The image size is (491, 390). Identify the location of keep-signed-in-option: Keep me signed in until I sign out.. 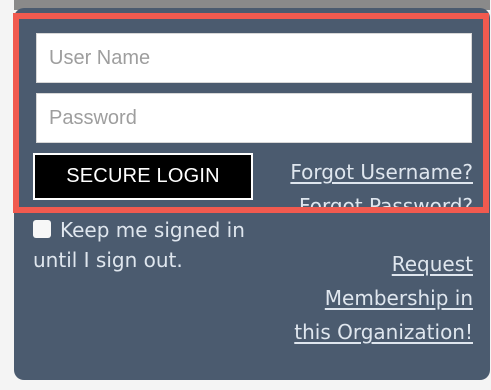
(148, 245).